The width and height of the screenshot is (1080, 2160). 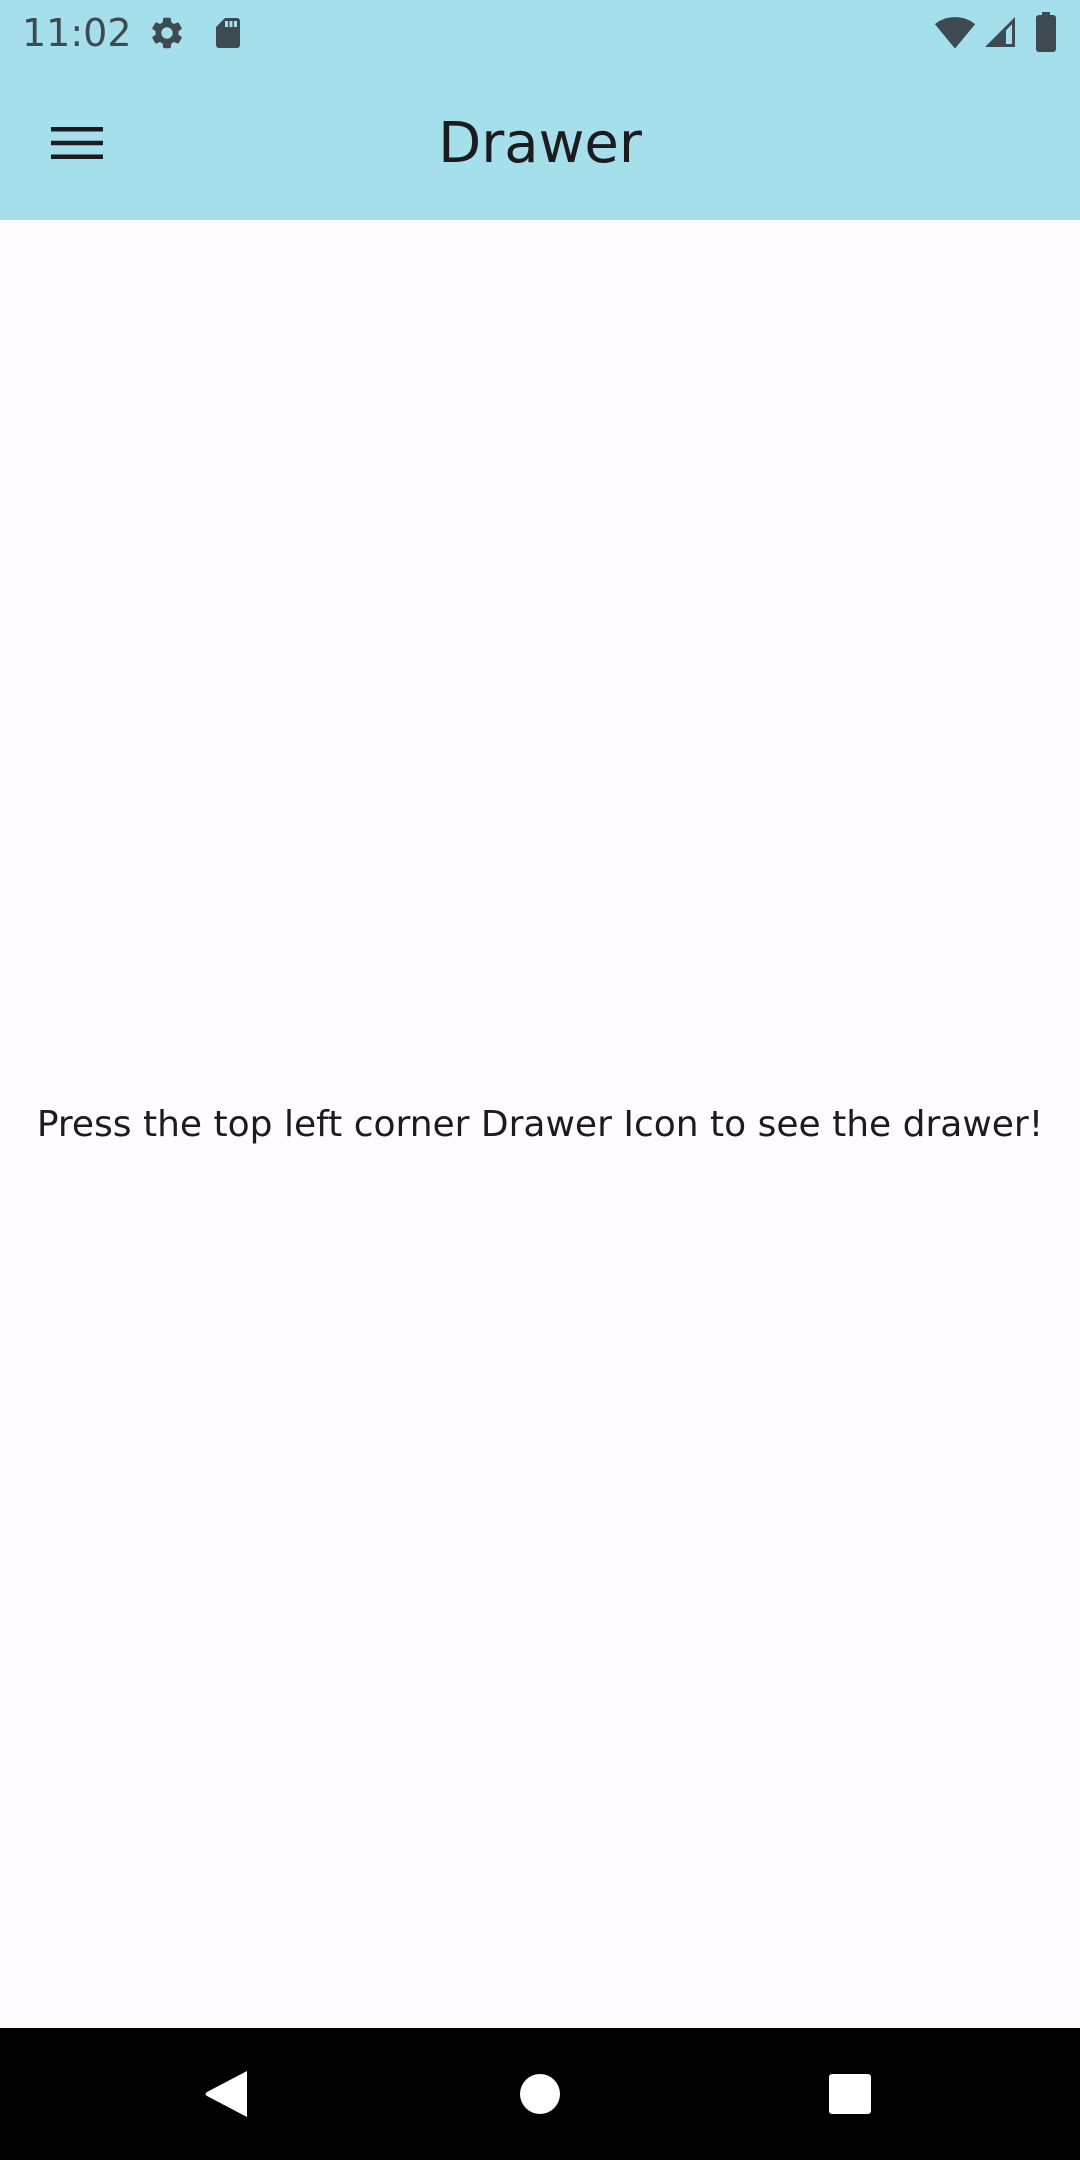 I want to click on sd-card-icon, so click(x=228, y=35).